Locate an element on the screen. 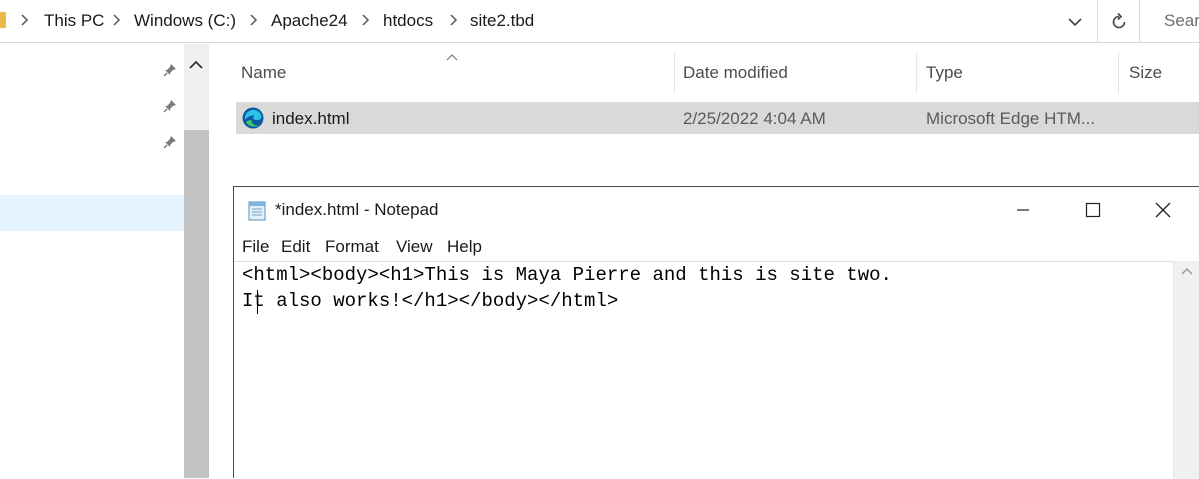 This screenshot has height=479, width=1199. maximize-icon is located at coordinates (1093, 210).